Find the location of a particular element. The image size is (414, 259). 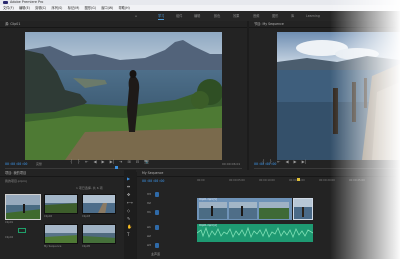

play-button: ▶ is located at coordinates (103, 162).